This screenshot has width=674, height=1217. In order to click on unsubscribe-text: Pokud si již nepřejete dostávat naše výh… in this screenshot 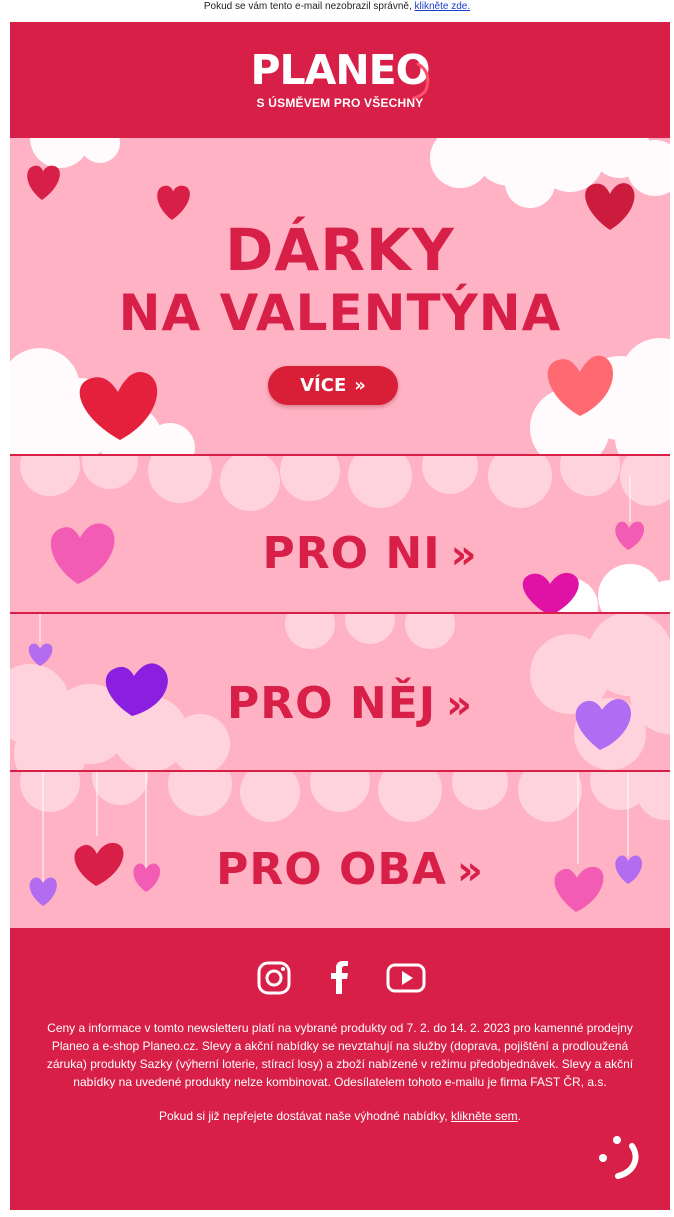, I will do `click(303, 1116)`.